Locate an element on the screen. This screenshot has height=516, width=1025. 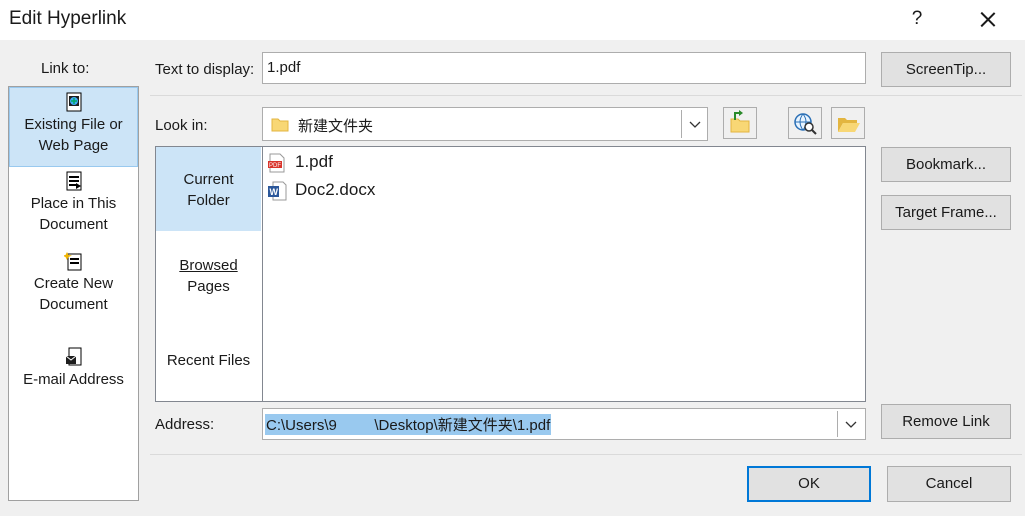
browse-nav-panel: Current Folder Browsed Pages Recent Files is located at coordinates (208, 274).